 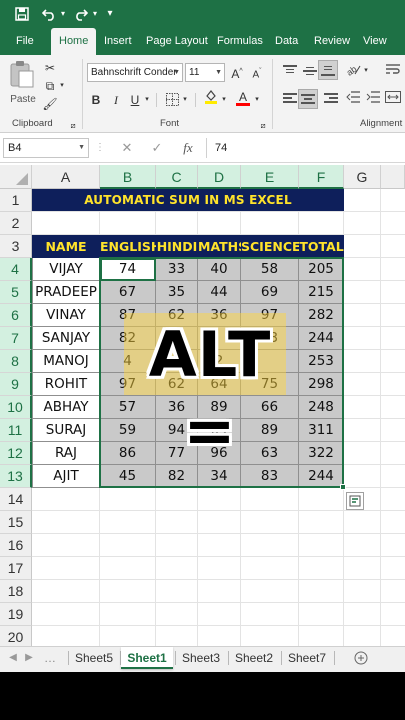 What do you see at coordinates (66, 361) in the screenshot?
I see `table-cell-name: MANOJ` at bounding box center [66, 361].